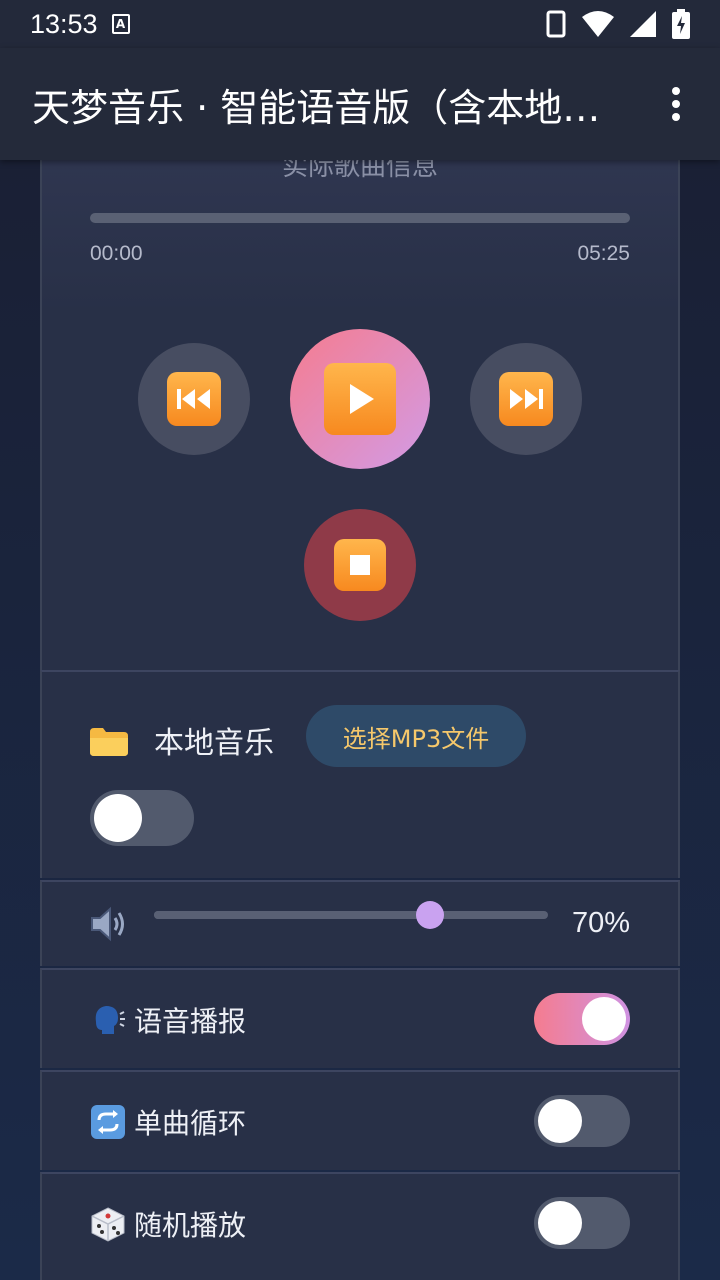 Image resolution: width=720 pixels, height=1280 pixels. Describe the element at coordinates (214, 743) in the screenshot. I see `local-music-label: 本地音乐` at that location.